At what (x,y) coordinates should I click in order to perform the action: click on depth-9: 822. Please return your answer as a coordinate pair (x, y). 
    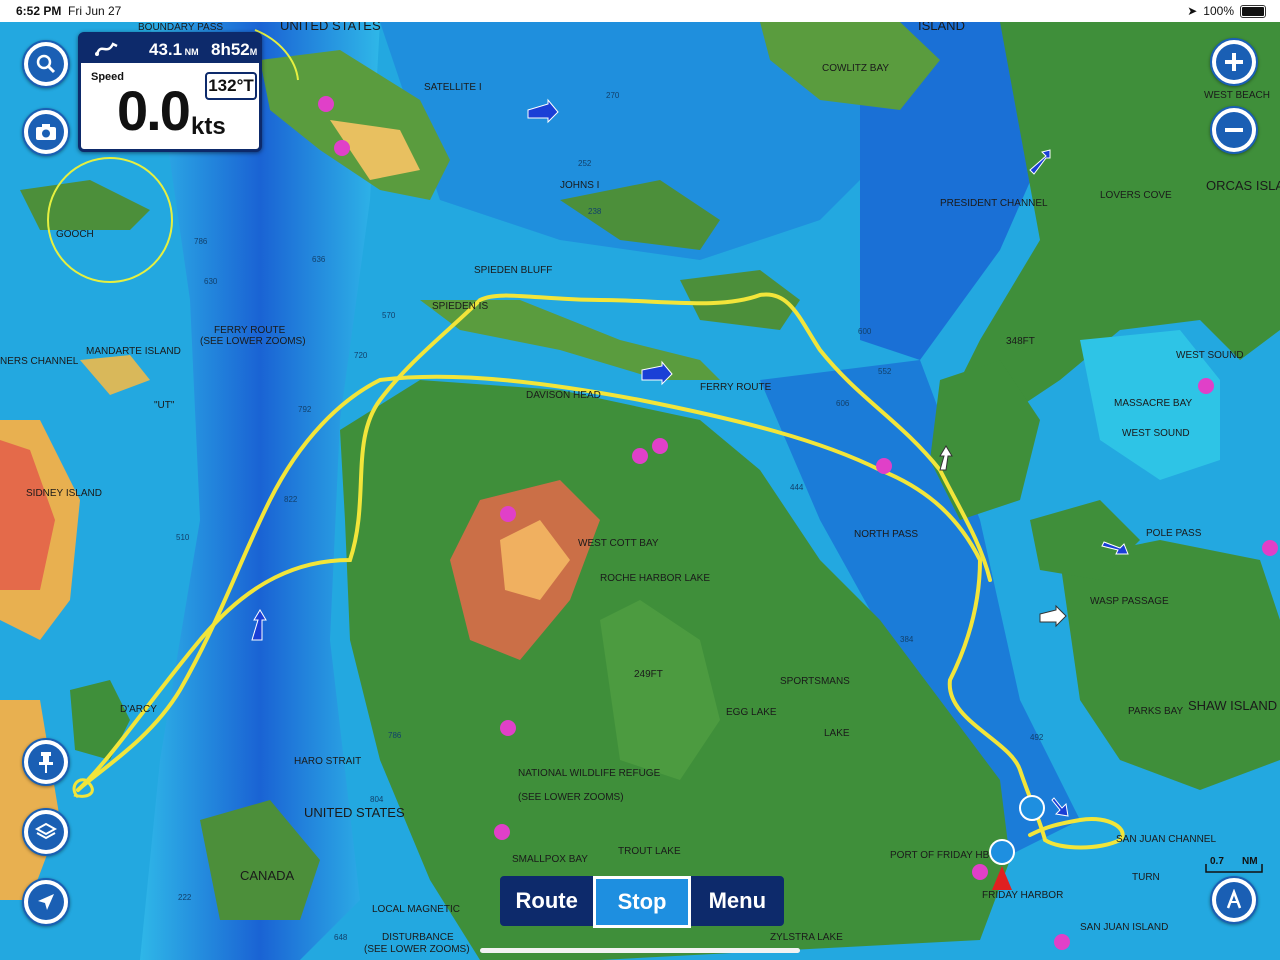
    Looking at the image, I should click on (291, 499).